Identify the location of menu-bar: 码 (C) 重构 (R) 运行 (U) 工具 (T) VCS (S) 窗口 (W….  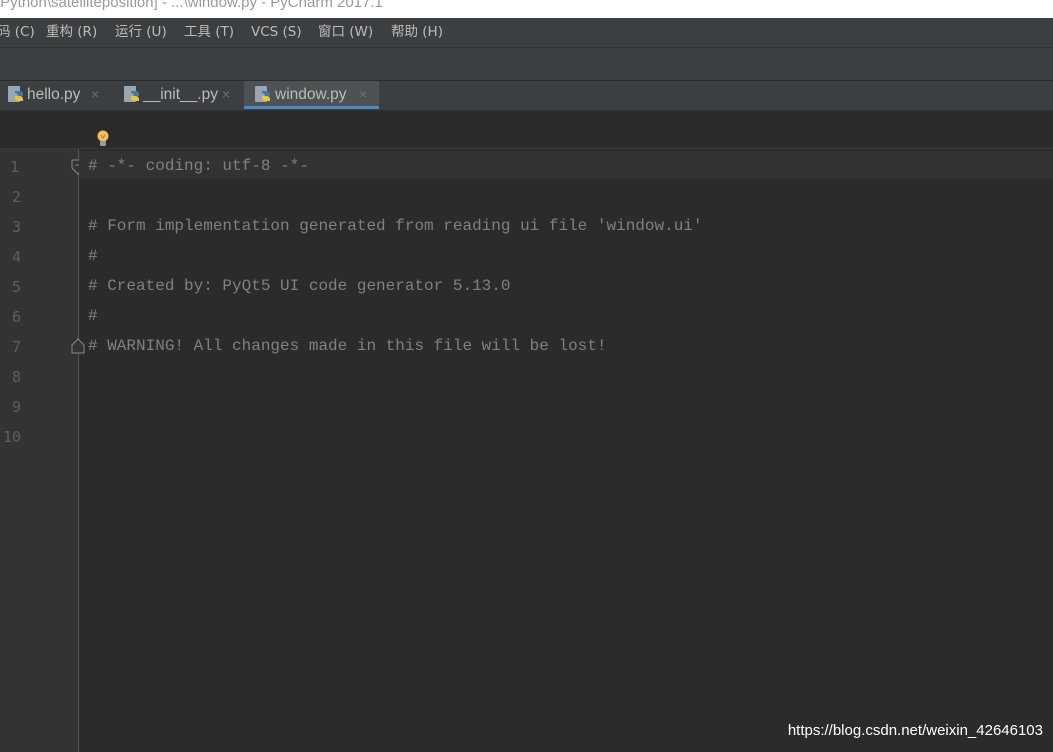
(526, 33).